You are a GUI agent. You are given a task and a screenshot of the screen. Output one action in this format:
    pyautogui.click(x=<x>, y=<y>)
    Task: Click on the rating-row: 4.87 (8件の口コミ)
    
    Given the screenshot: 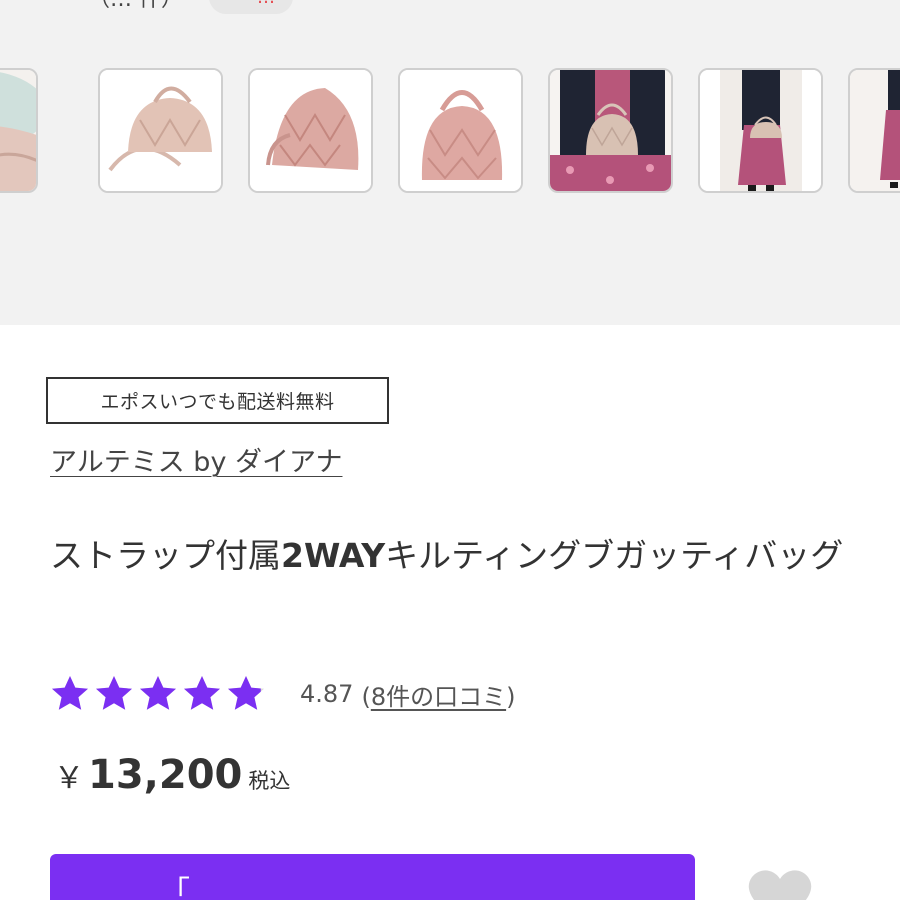 What is the action you would take?
    pyautogui.click(x=282, y=694)
    